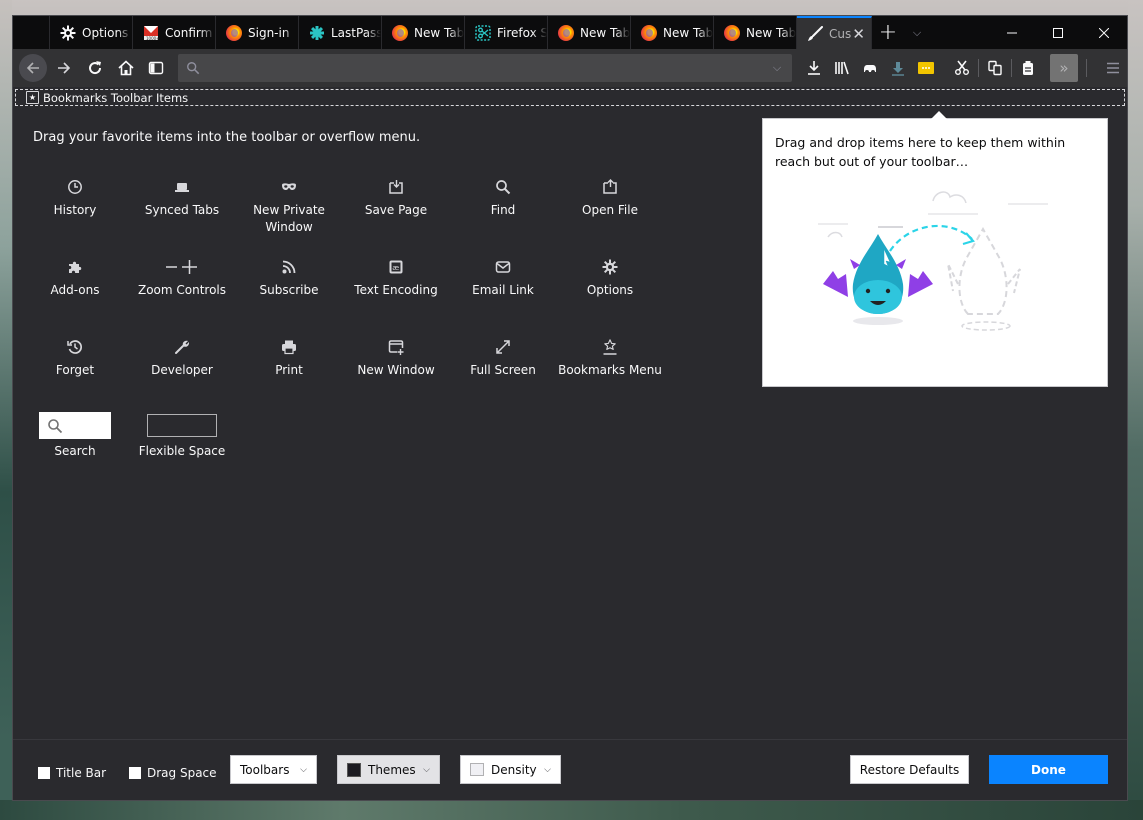  Describe the element at coordinates (1058, 32) in the screenshot. I see `maximize-button` at that location.